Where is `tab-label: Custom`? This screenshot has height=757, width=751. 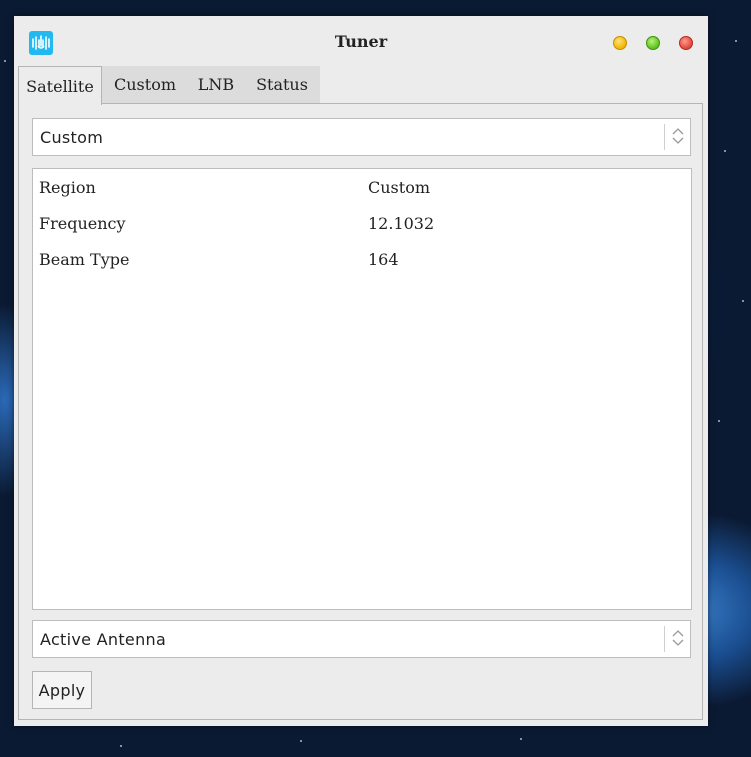
tab-label: Custom is located at coordinates (145, 84).